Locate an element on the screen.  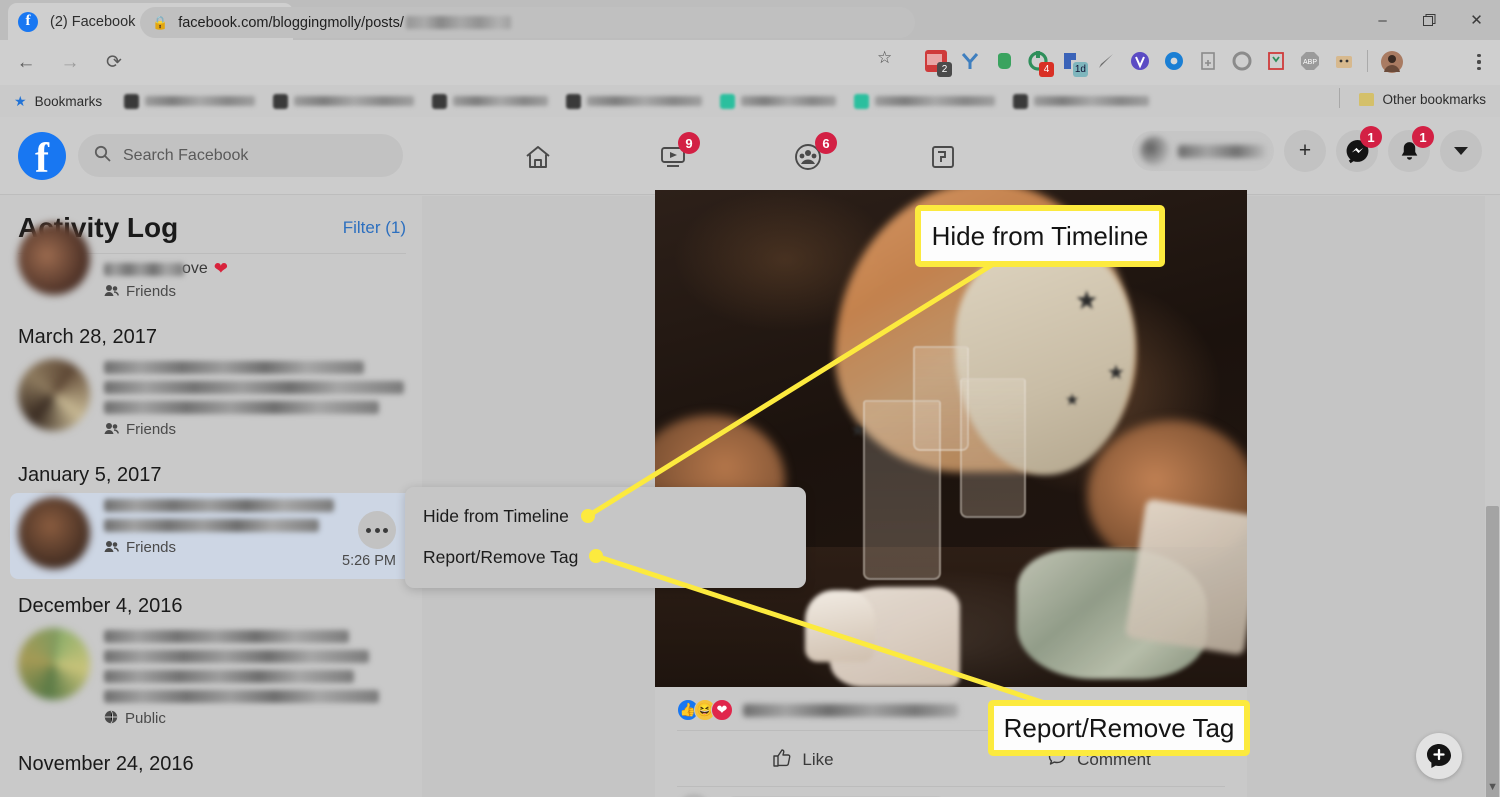
chrome-menu-icon is located at coordinates (1479, 62).